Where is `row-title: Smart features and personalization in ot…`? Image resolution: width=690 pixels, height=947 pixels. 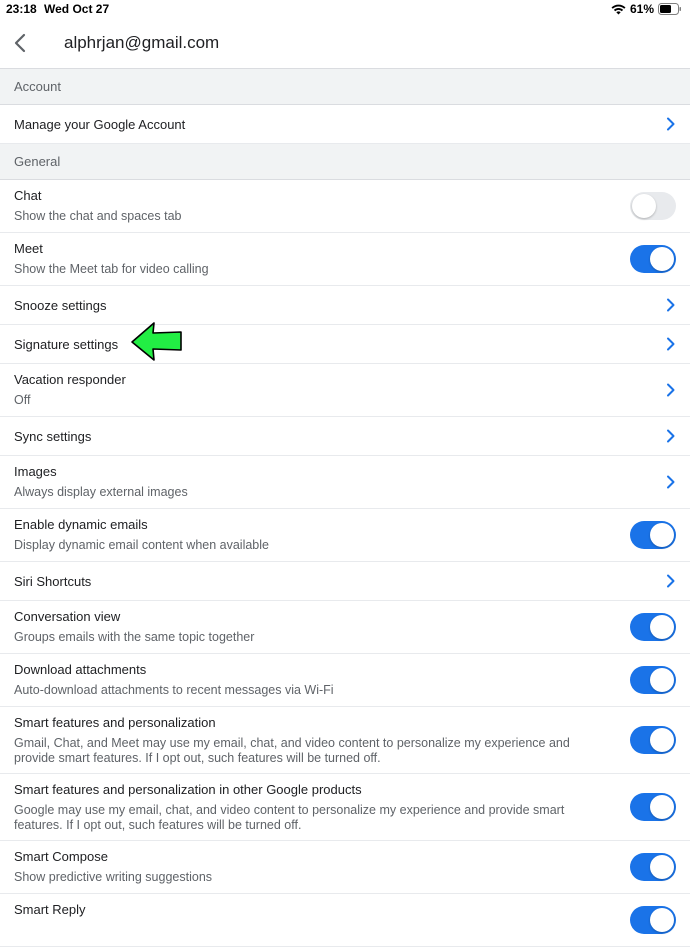 row-title: Smart features and personalization in ot… is located at coordinates (188, 789).